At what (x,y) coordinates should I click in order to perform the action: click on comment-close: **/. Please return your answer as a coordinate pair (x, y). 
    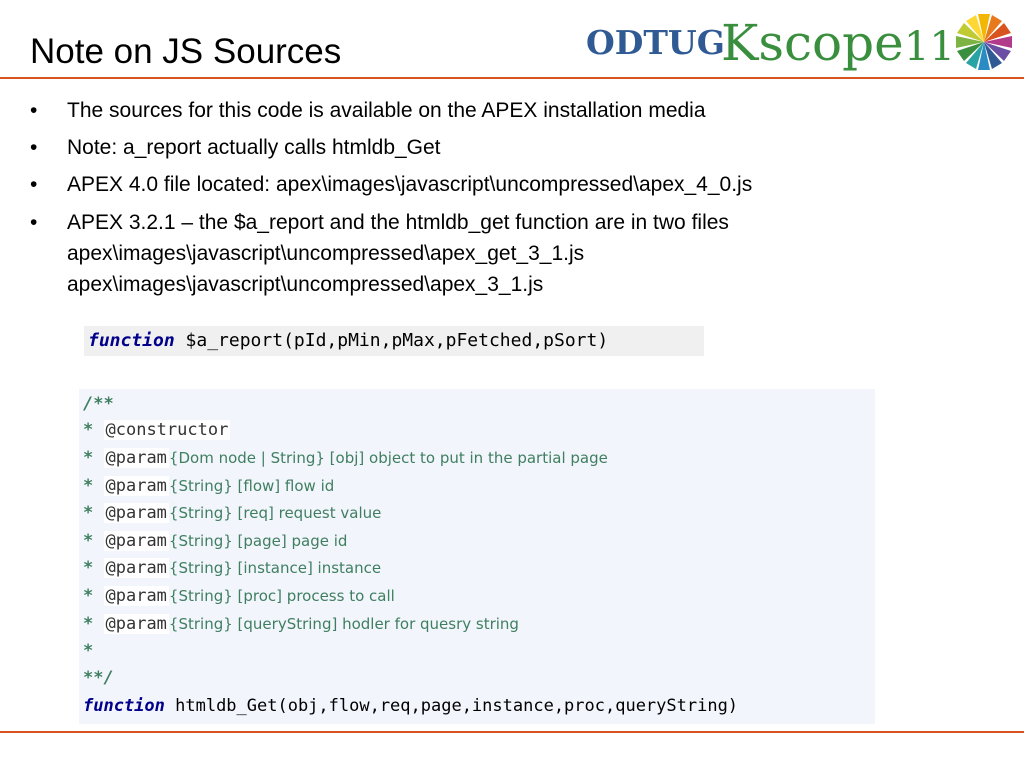
    Looking at the image, I should click on (98, 678).